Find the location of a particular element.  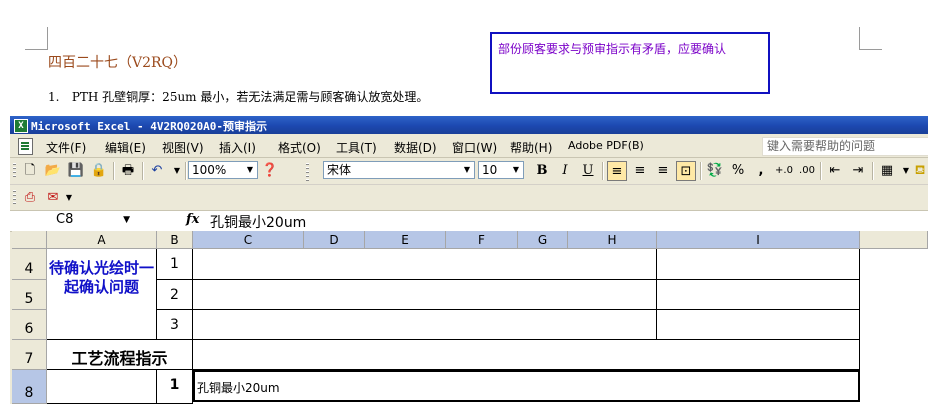

cell-i6 is located at coordinates (758, 325).